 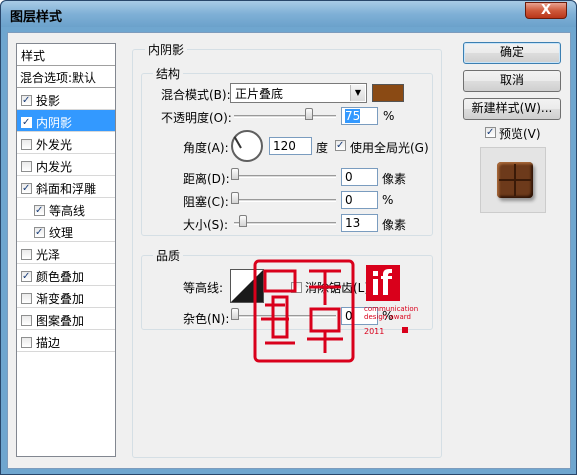 What do you see at coordinates (61, 232) in the screenshot?
I see `style-list-item-label: 纹理` at bounding box center [61, 232].